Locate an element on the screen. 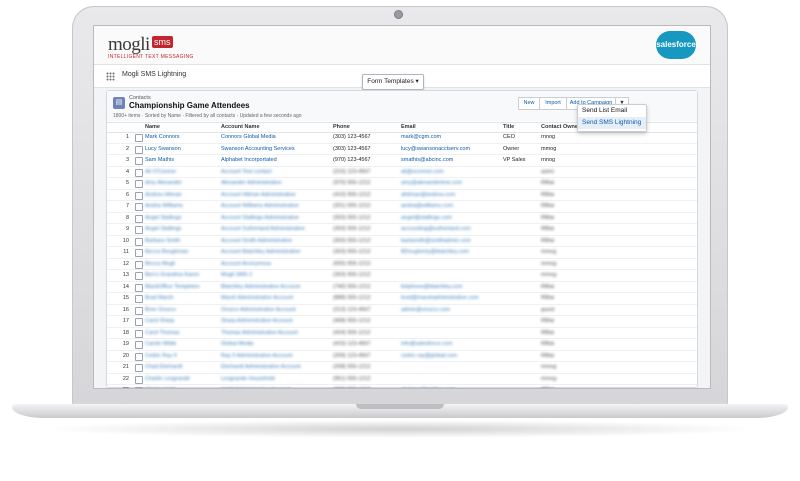  account-name-link: Holdt Administrative Account is located at coordinates (274, 387).